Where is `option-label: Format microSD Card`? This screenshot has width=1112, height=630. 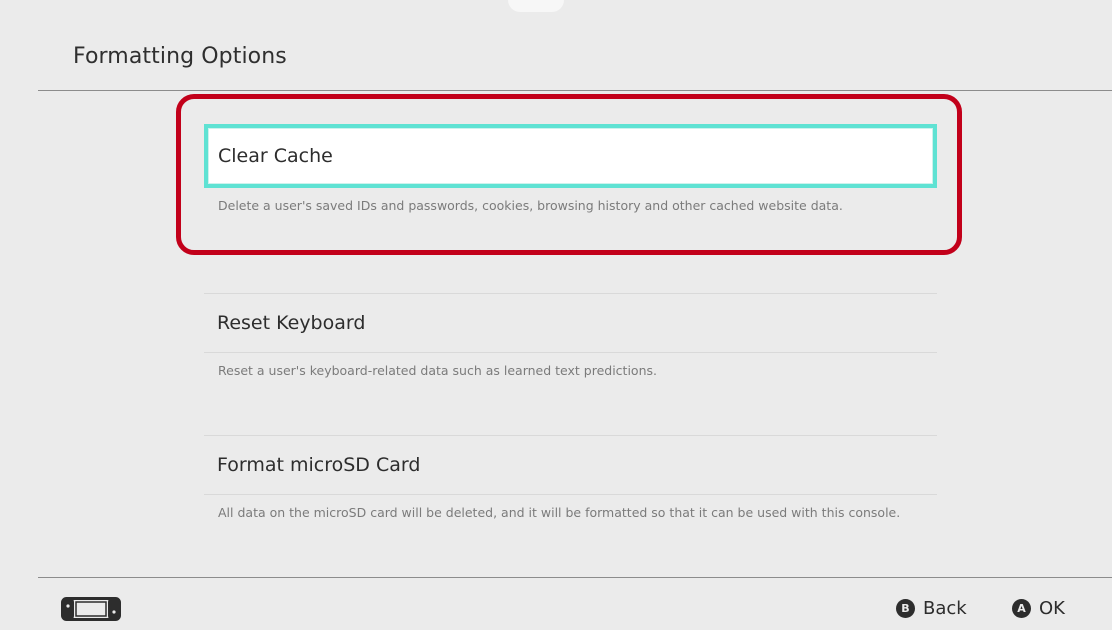 option-label: Format microSD Card is located at coordinates (319, 465).